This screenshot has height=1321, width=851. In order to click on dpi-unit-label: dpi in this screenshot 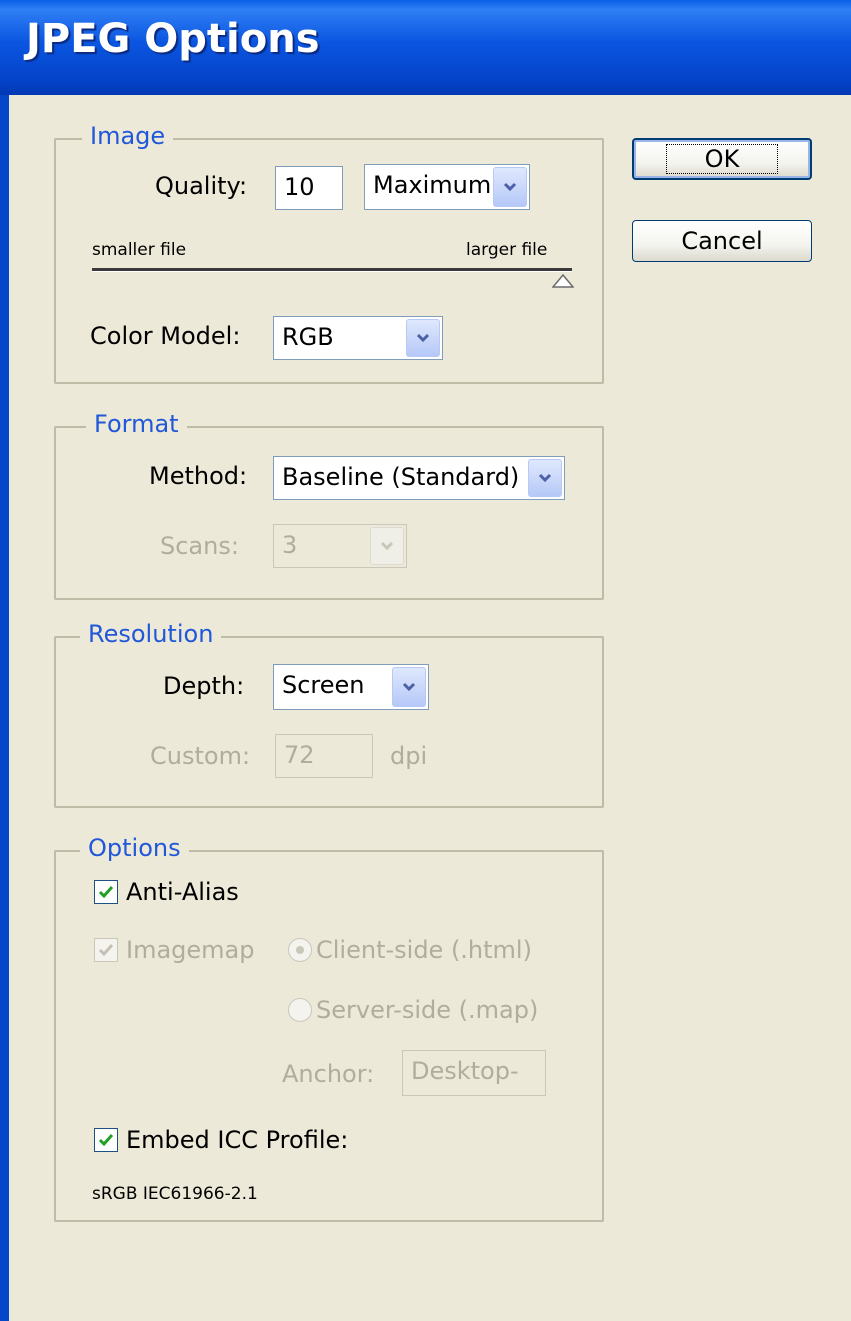, I will do `click(409, 756)`.